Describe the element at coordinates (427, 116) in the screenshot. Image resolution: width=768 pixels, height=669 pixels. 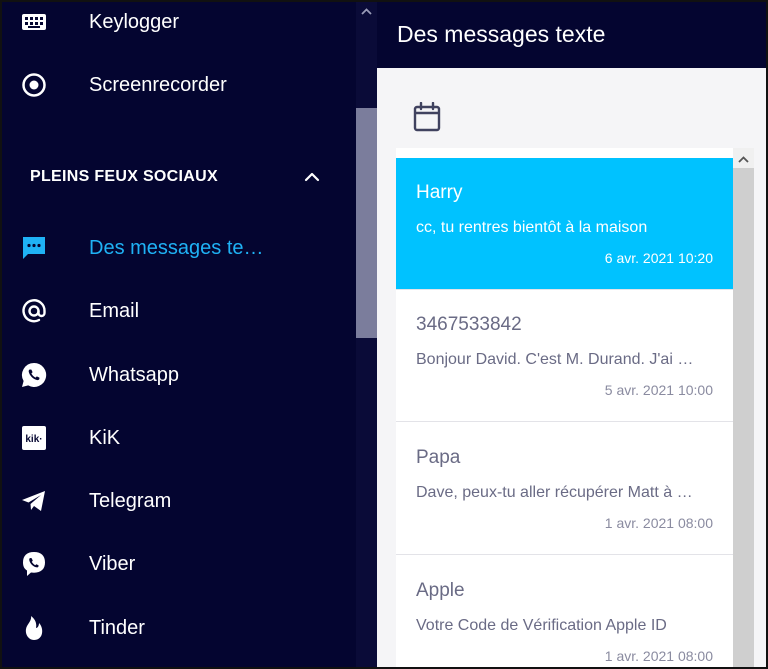
I see `calendar-icon` at that location.